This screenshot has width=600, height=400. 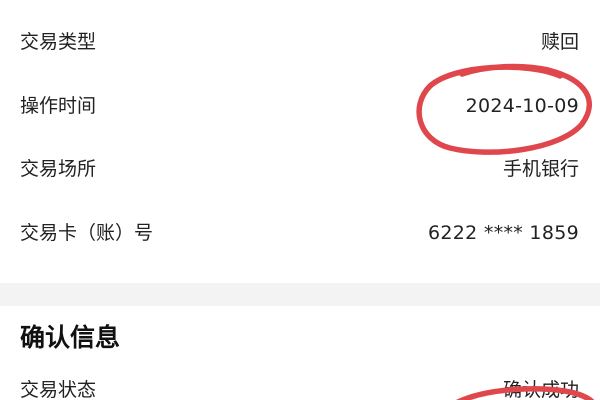 What do you see at coordinates (300, 294) in the screenshot?
I see `section-divider` at bounding box center [300, 294].